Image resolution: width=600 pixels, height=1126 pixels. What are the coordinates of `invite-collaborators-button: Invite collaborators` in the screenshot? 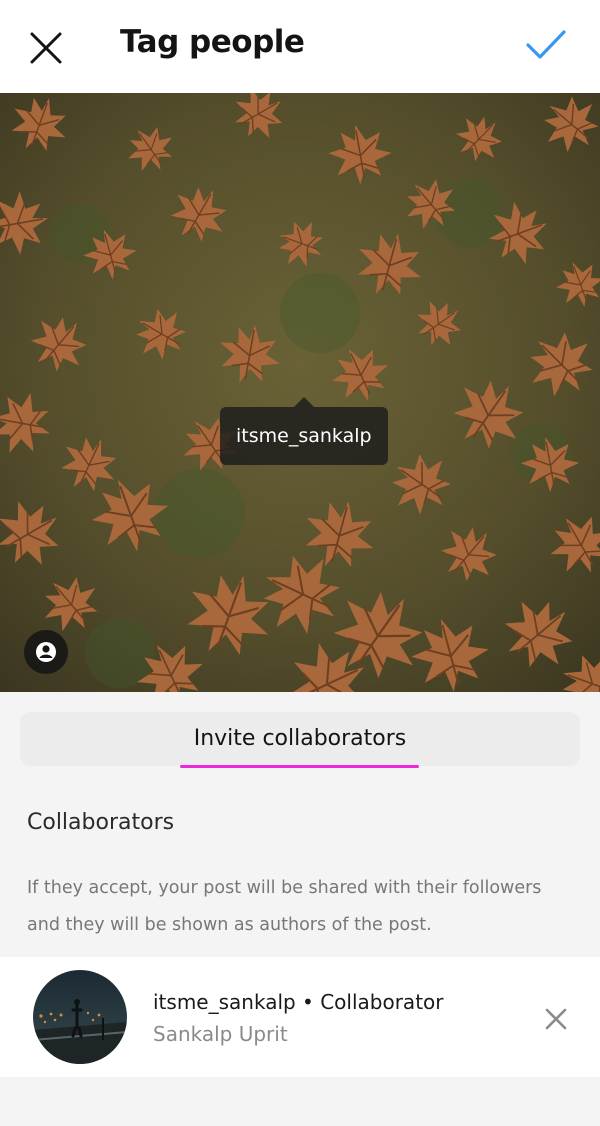 It's located at (300, 739).